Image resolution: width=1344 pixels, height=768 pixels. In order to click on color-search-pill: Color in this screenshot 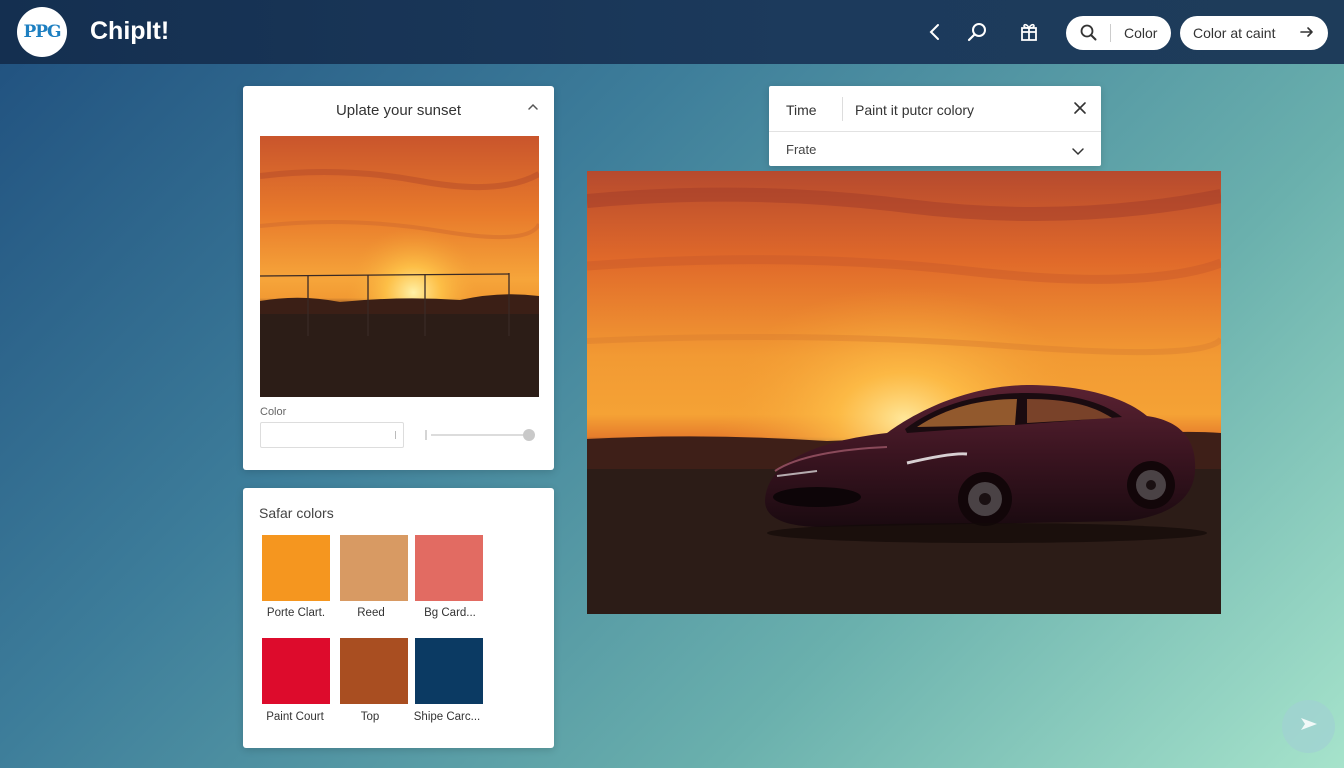, I will do `click(1118, 33)`.